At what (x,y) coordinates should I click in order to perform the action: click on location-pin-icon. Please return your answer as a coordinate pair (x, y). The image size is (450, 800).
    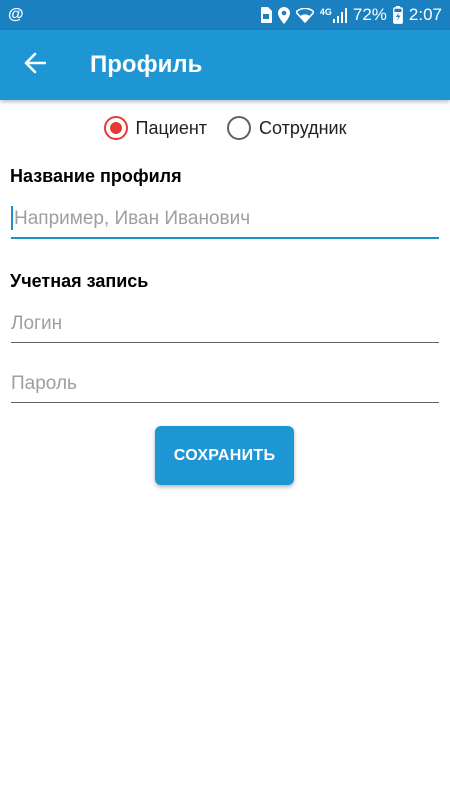
    Looking at the image, I should click on (283, 15).